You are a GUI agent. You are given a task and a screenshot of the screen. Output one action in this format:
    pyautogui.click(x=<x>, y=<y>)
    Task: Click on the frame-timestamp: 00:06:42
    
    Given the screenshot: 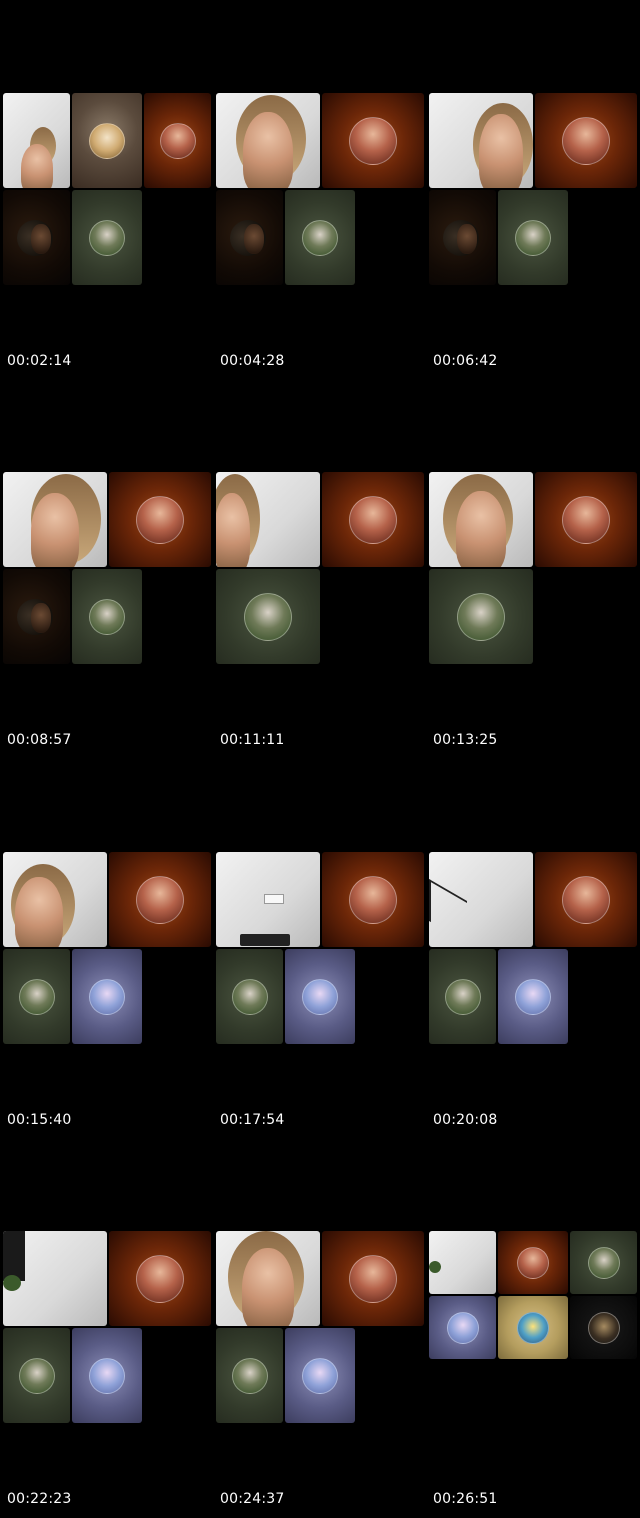 What is the action you would take?
    pyautogui.click(x=465, y=361)
    